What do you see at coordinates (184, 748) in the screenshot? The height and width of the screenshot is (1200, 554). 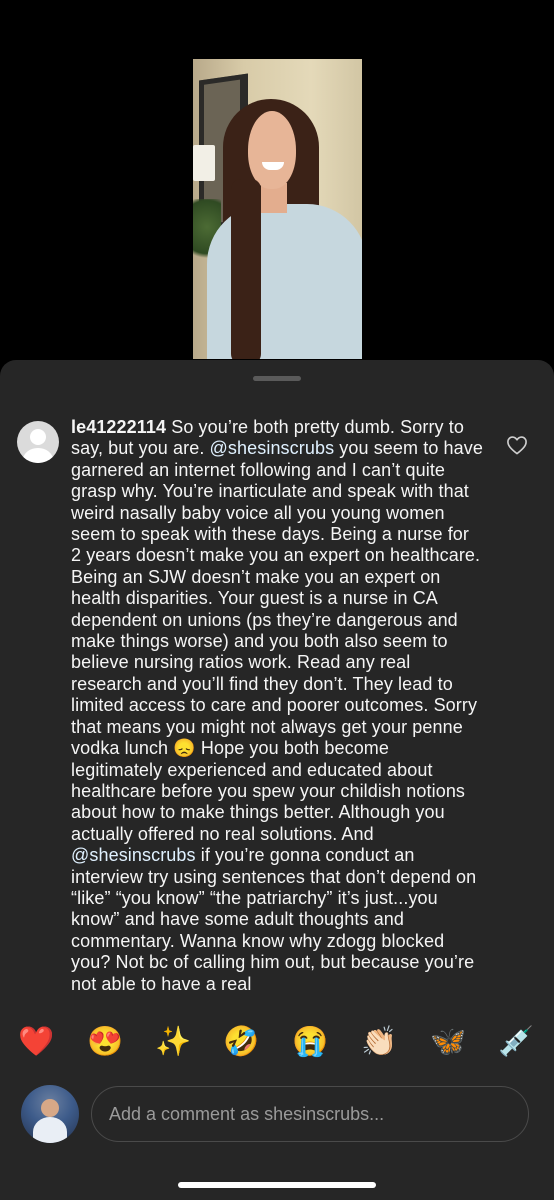 I see `comment-emoji: 😞` at bounding box center [184, 748].